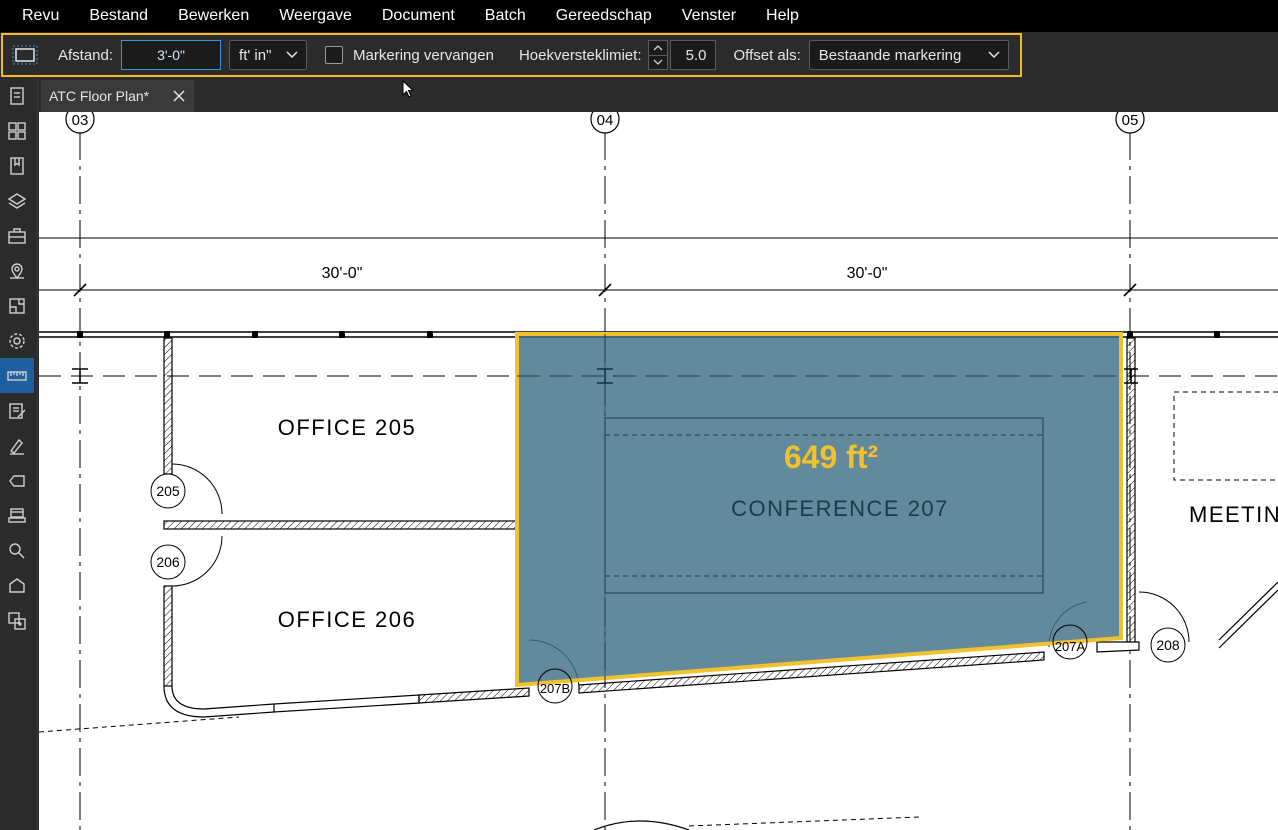  What do you see at coordinates (17, 340) in the screenshot?
I see `settings-icon` at bounding box center [17, 340].